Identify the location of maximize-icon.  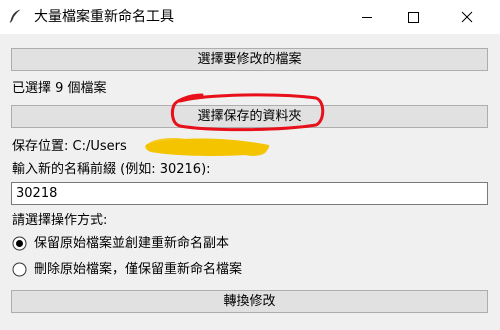
(413, 17).